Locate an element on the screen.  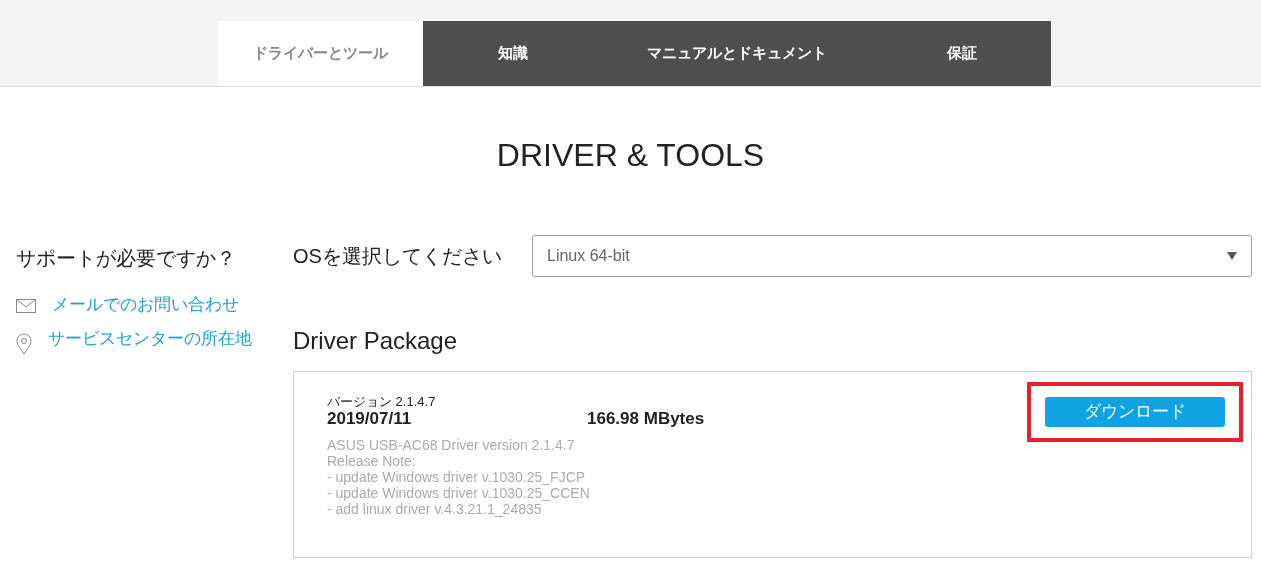
version-label: バージョン 2.1.4.7 is located at coordinates (382, 401).